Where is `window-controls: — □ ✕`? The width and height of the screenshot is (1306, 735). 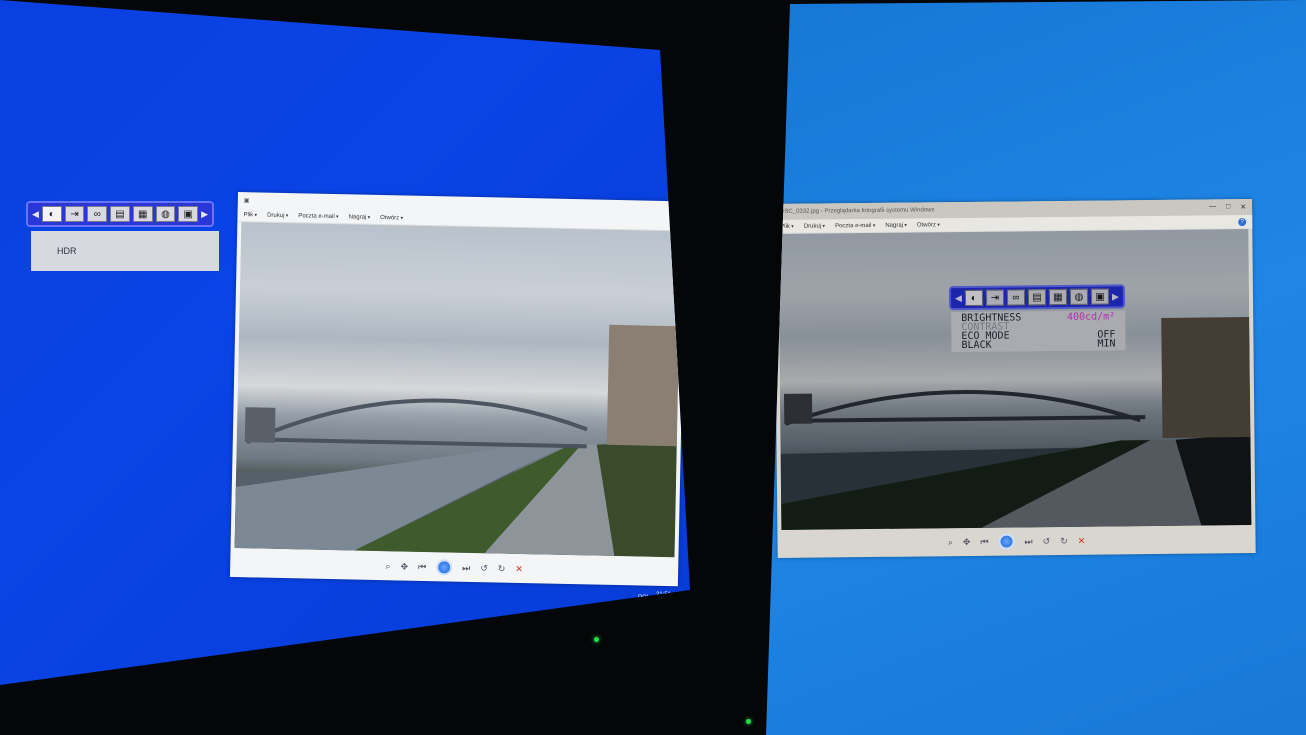 window-controls: — □ ✕ is located at coordinates (1227, 207).